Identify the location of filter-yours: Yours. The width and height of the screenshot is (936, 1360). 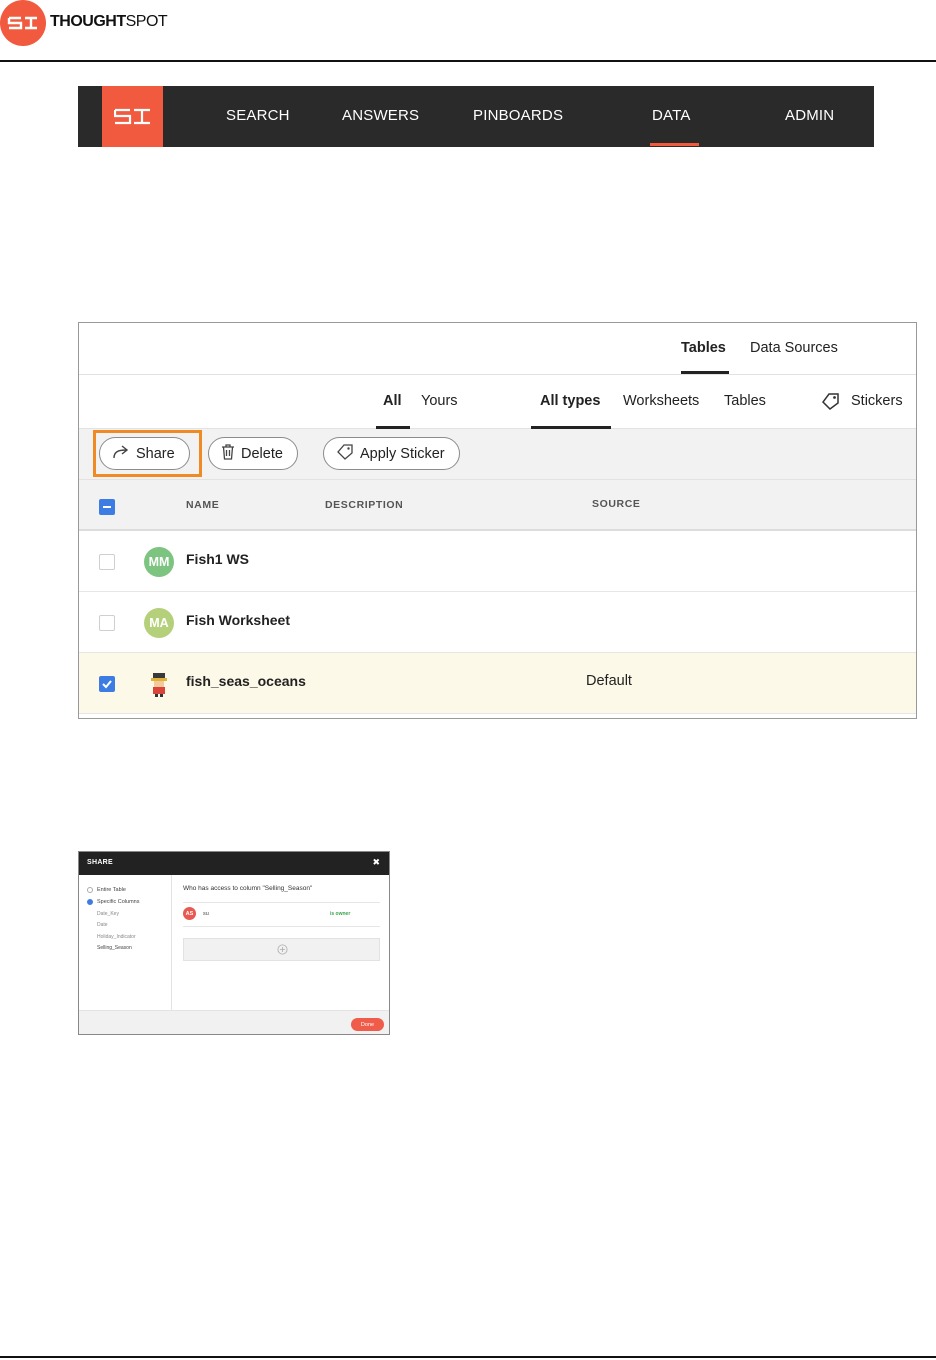
(439, 401).